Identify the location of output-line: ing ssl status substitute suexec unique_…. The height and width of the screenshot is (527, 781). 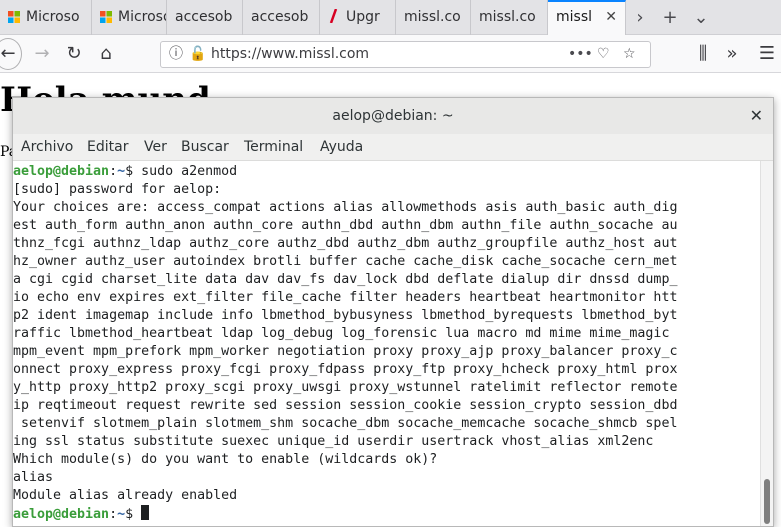
(333, 441).